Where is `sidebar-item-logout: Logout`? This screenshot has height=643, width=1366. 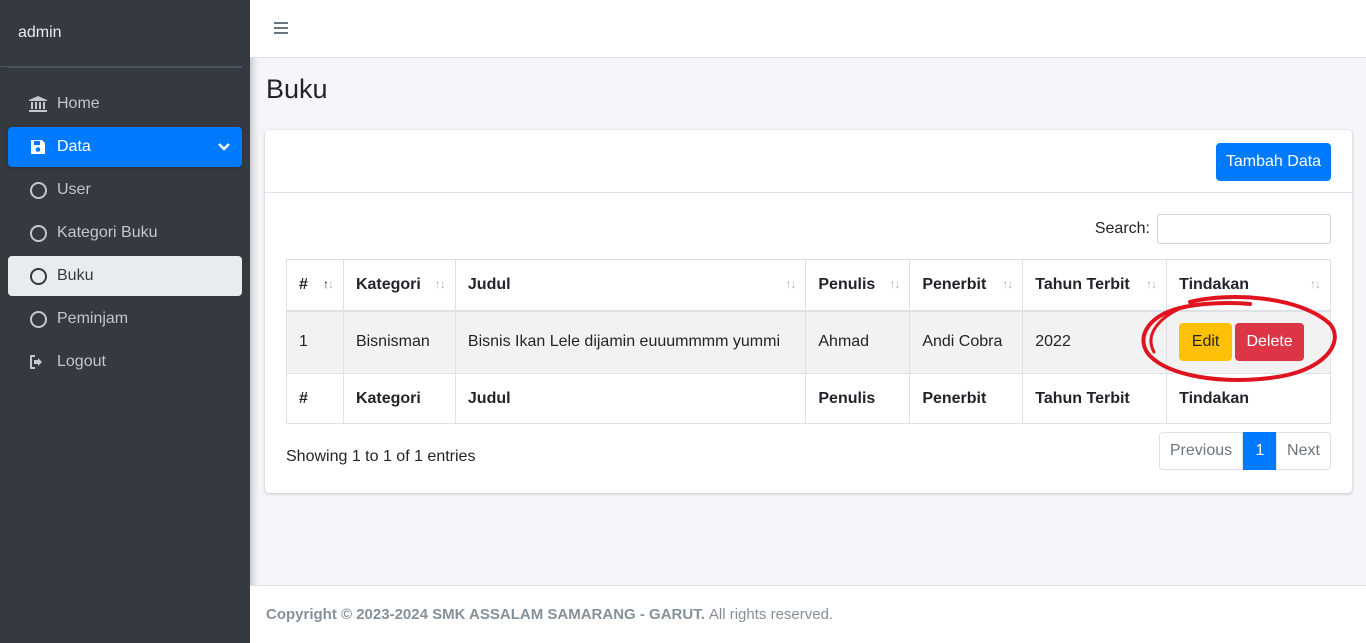
sidebar-item-logout: Logout is located at coordinates (125, 362).